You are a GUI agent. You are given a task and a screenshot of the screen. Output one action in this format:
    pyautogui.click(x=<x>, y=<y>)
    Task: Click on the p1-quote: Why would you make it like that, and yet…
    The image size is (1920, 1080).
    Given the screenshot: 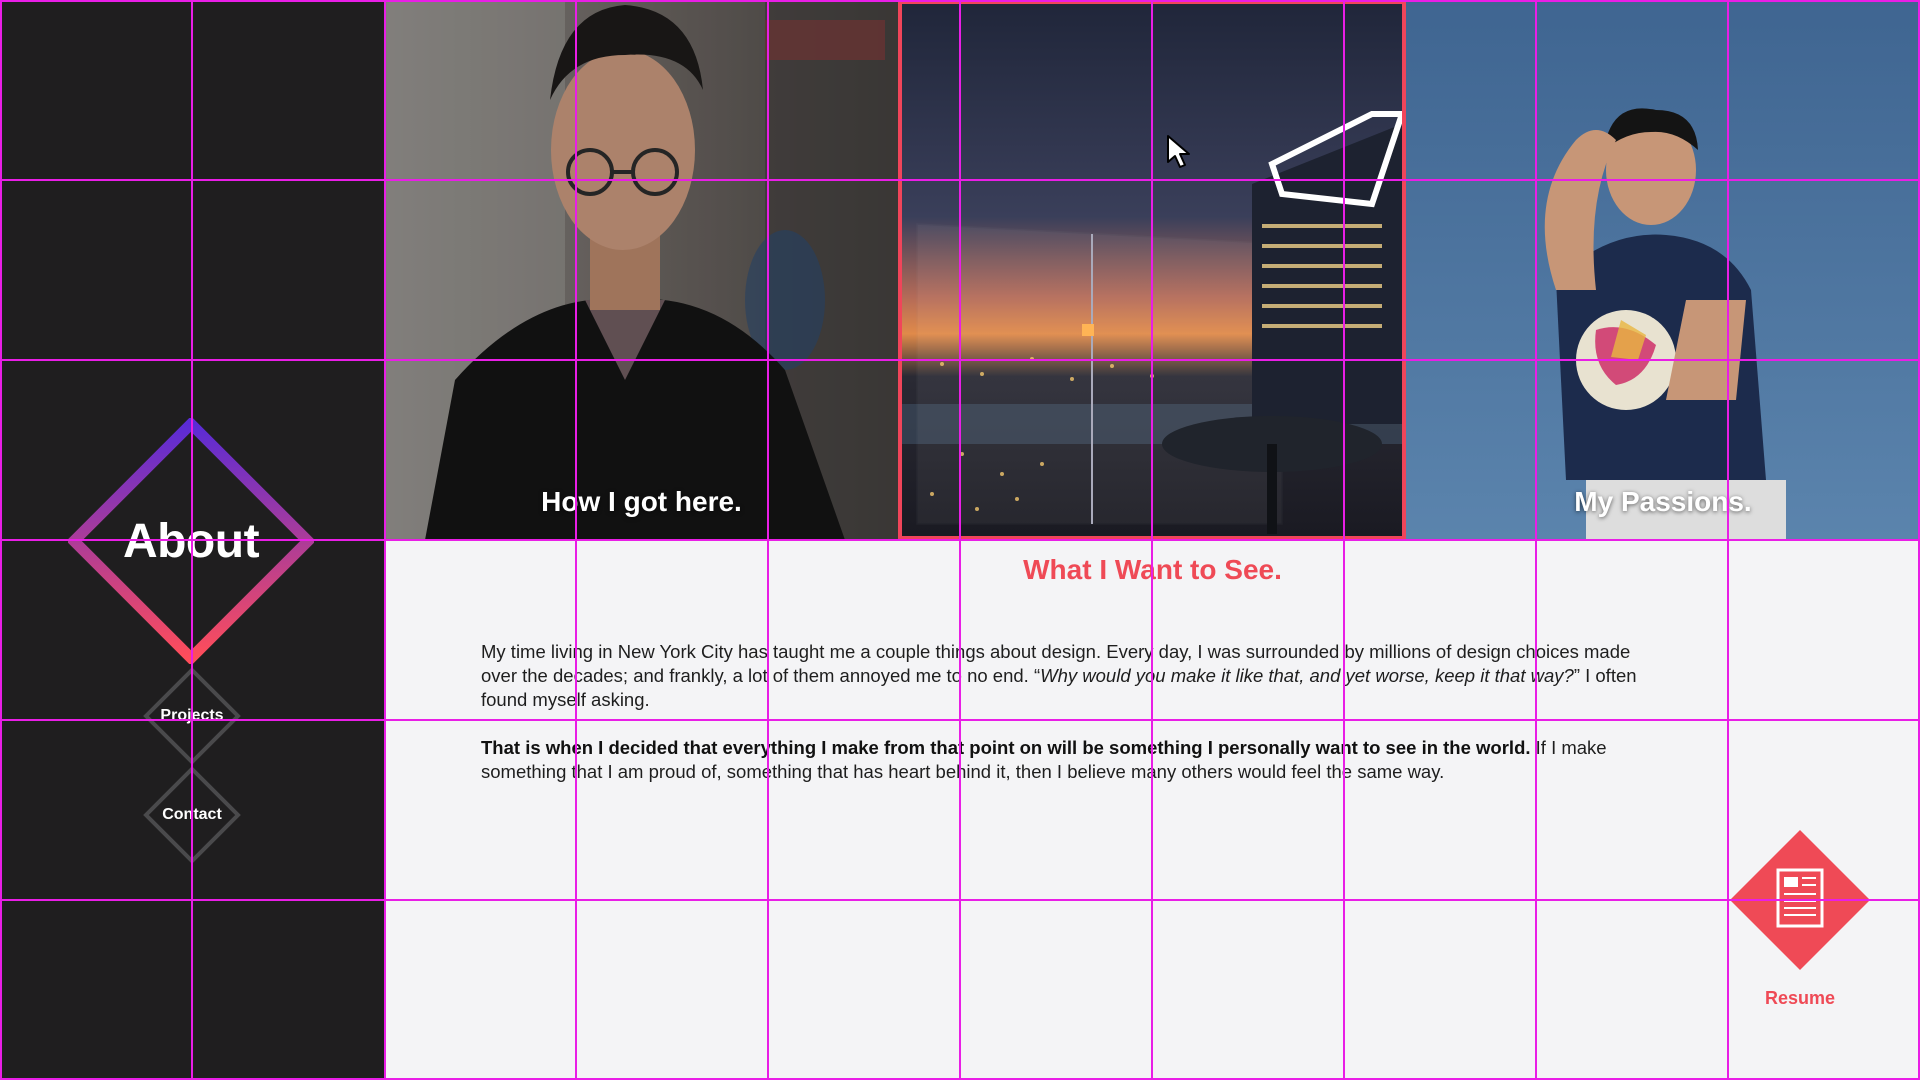 What is the action you would take?
    pyautogui.click(x=1307, y=675)
    